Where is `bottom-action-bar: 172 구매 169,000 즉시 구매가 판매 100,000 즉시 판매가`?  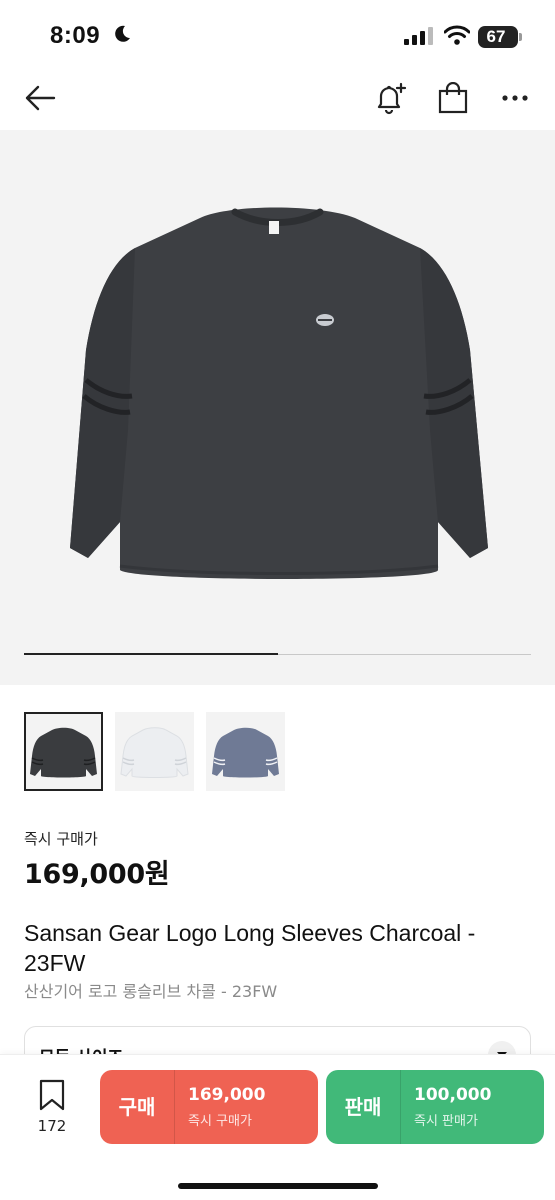 bottom-action-bar: 172 구매 169,000 즉시 구매가 판매 100,000 즉시 판매가 is located at coordinates (277, 1127).